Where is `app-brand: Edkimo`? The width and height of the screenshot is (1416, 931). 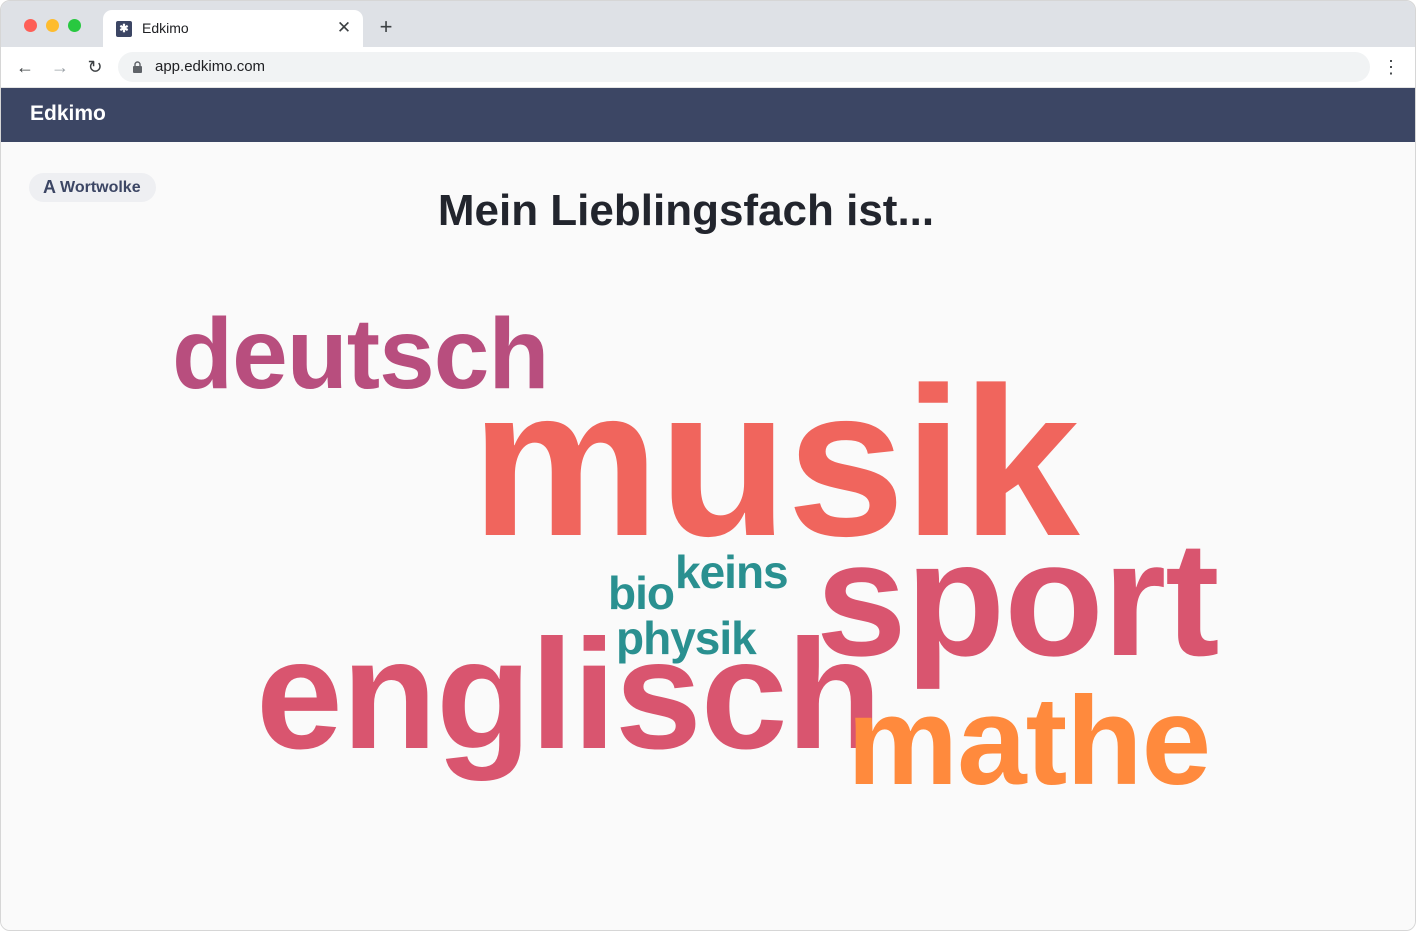
app-brand: Edkimo is located at coordinates (68, 114).